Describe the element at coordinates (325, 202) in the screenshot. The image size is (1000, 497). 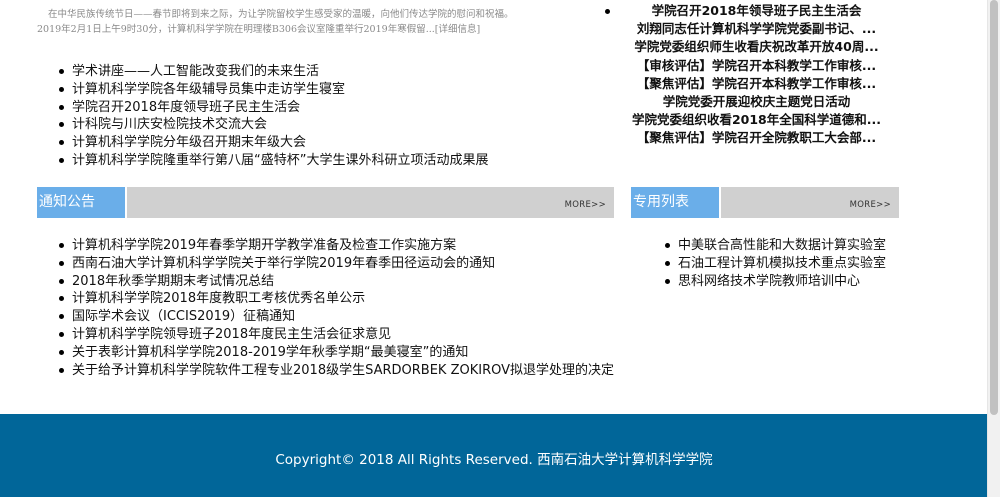
I see `notice-header-bar: 通知公告 MORE>>` at that location.